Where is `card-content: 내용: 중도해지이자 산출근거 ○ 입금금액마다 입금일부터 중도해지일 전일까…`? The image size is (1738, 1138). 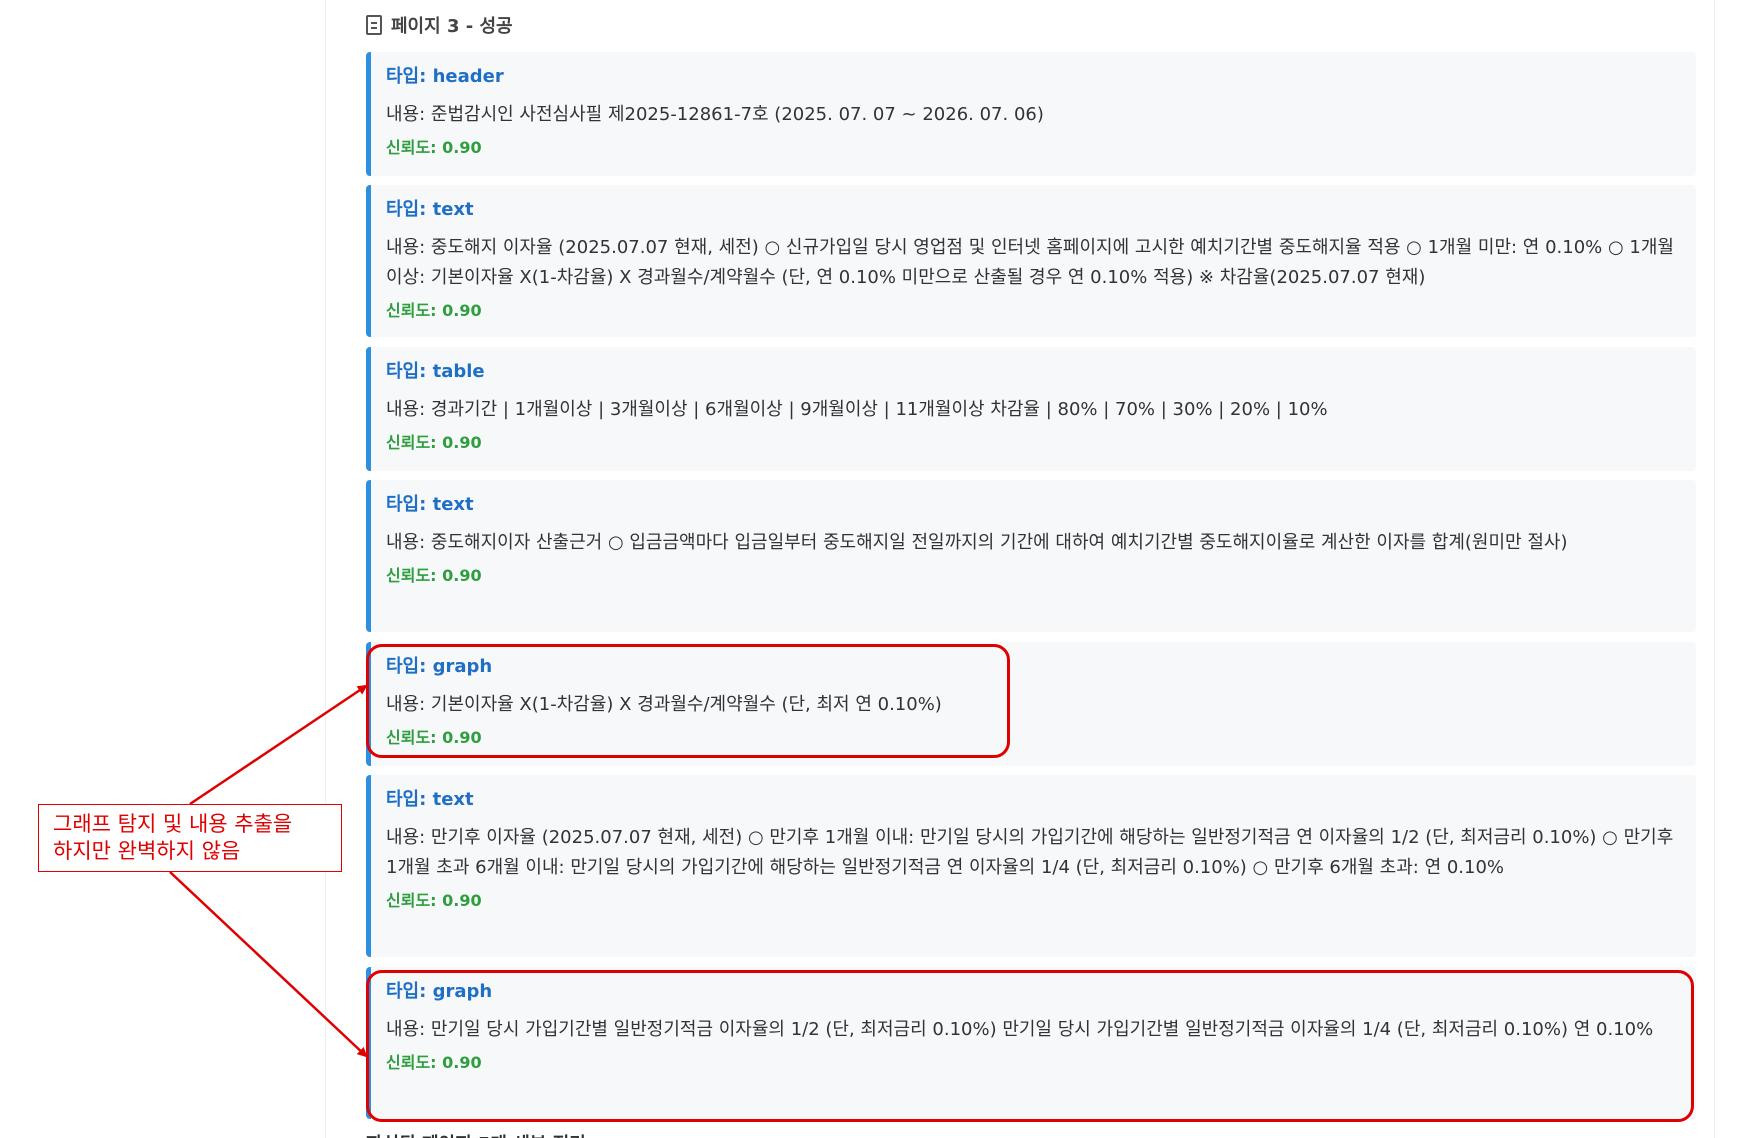 card-content: 내용: 중도해지이자 산출근거 ○ 입금금액마다 입금일부터 중도해지일 전일까… is located at coordinates (1035, 543).